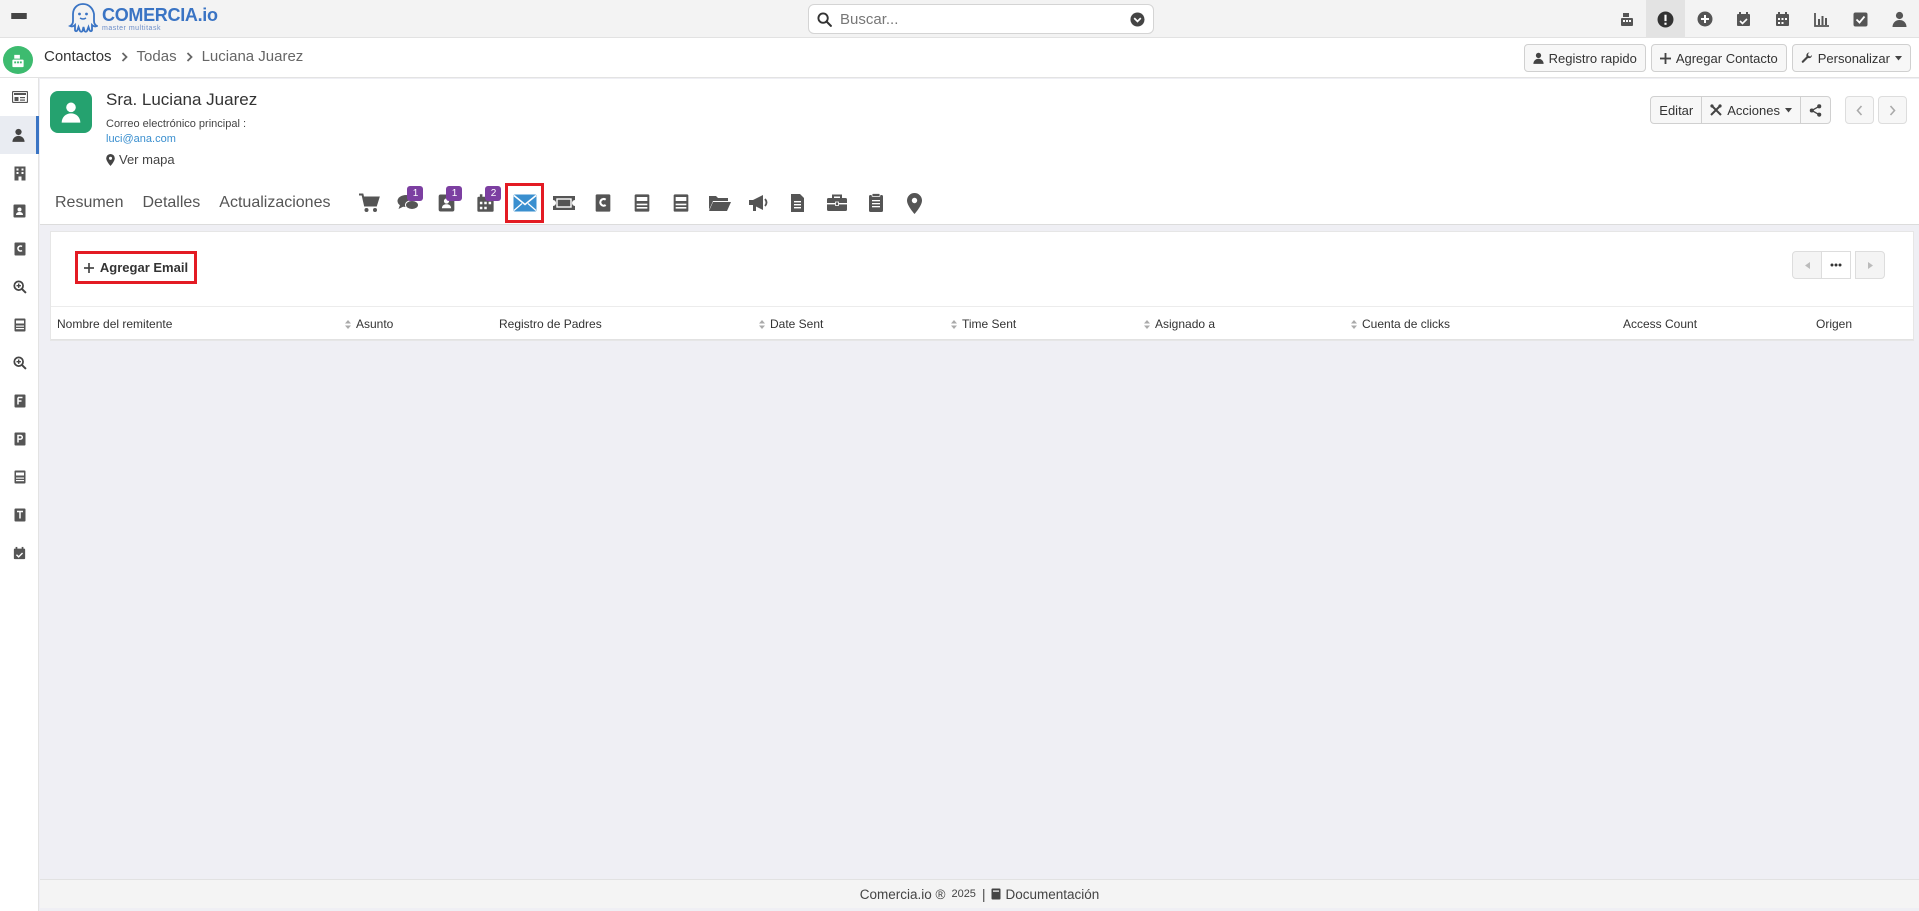 The image size is (1919, 911). What do you see at coordinates (1870, 265) in the screenshot?
I see `pagination-next-button` at bounding box center [1870, 265].